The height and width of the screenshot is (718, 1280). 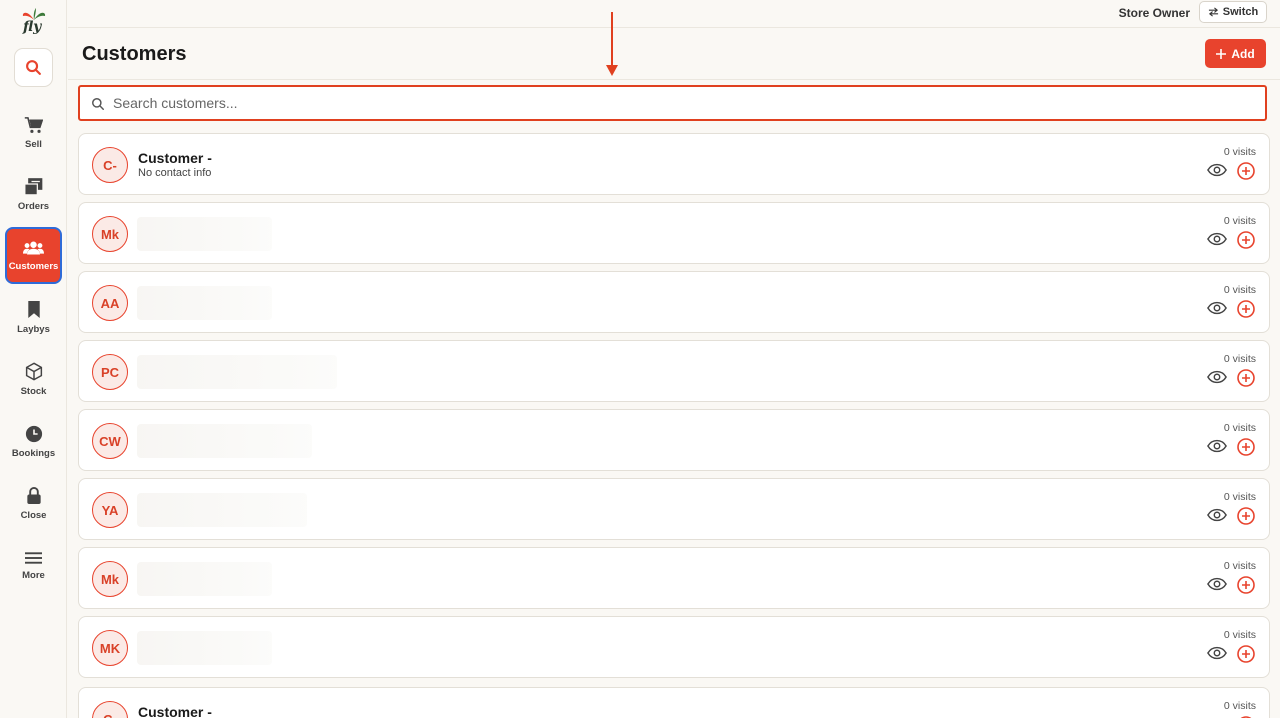 What do you see at coordinates (33, 266) in the screenshot?
I see `sidebar-item-label: Customers` at bounding box center [33, 266].